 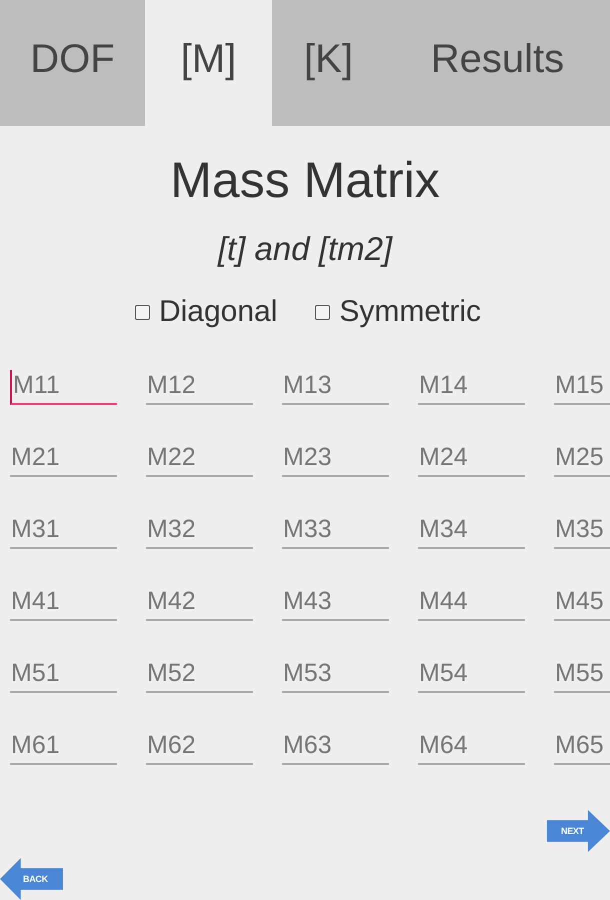 What do you see at coordinates (199, 387) in the screenshot?
I see `input-field: M12` at bounding box center [199, 387].